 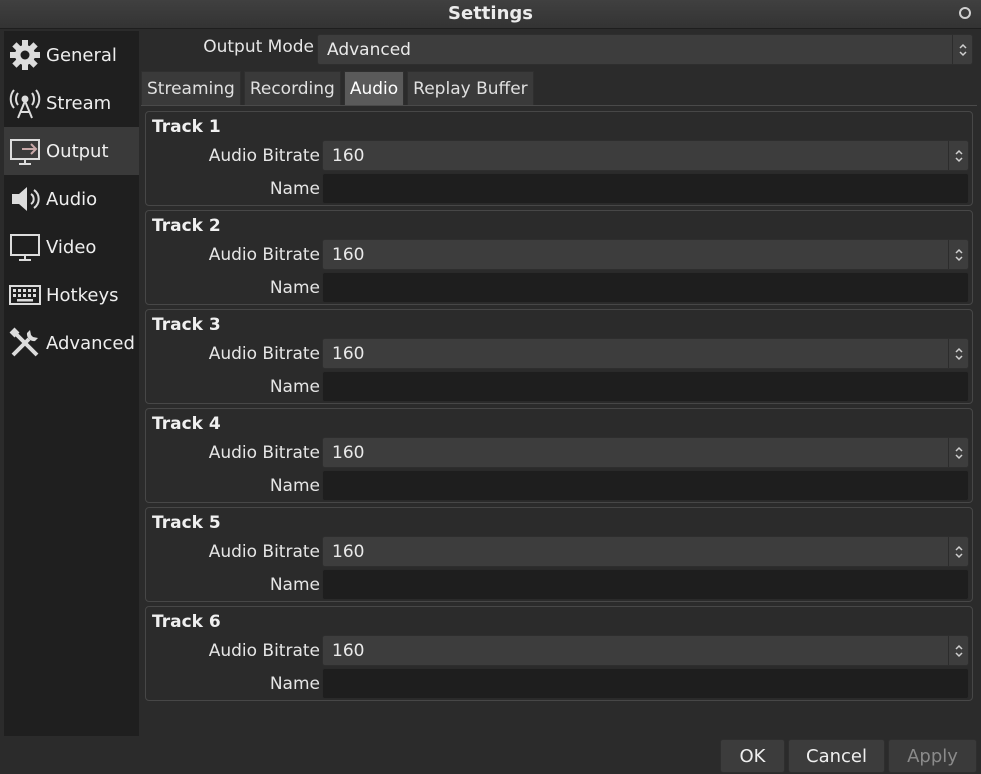 What do you see at coordinates (186, 127) in the screenshot?
I see `track-title: Track 1` at bounding box center [186, 127].